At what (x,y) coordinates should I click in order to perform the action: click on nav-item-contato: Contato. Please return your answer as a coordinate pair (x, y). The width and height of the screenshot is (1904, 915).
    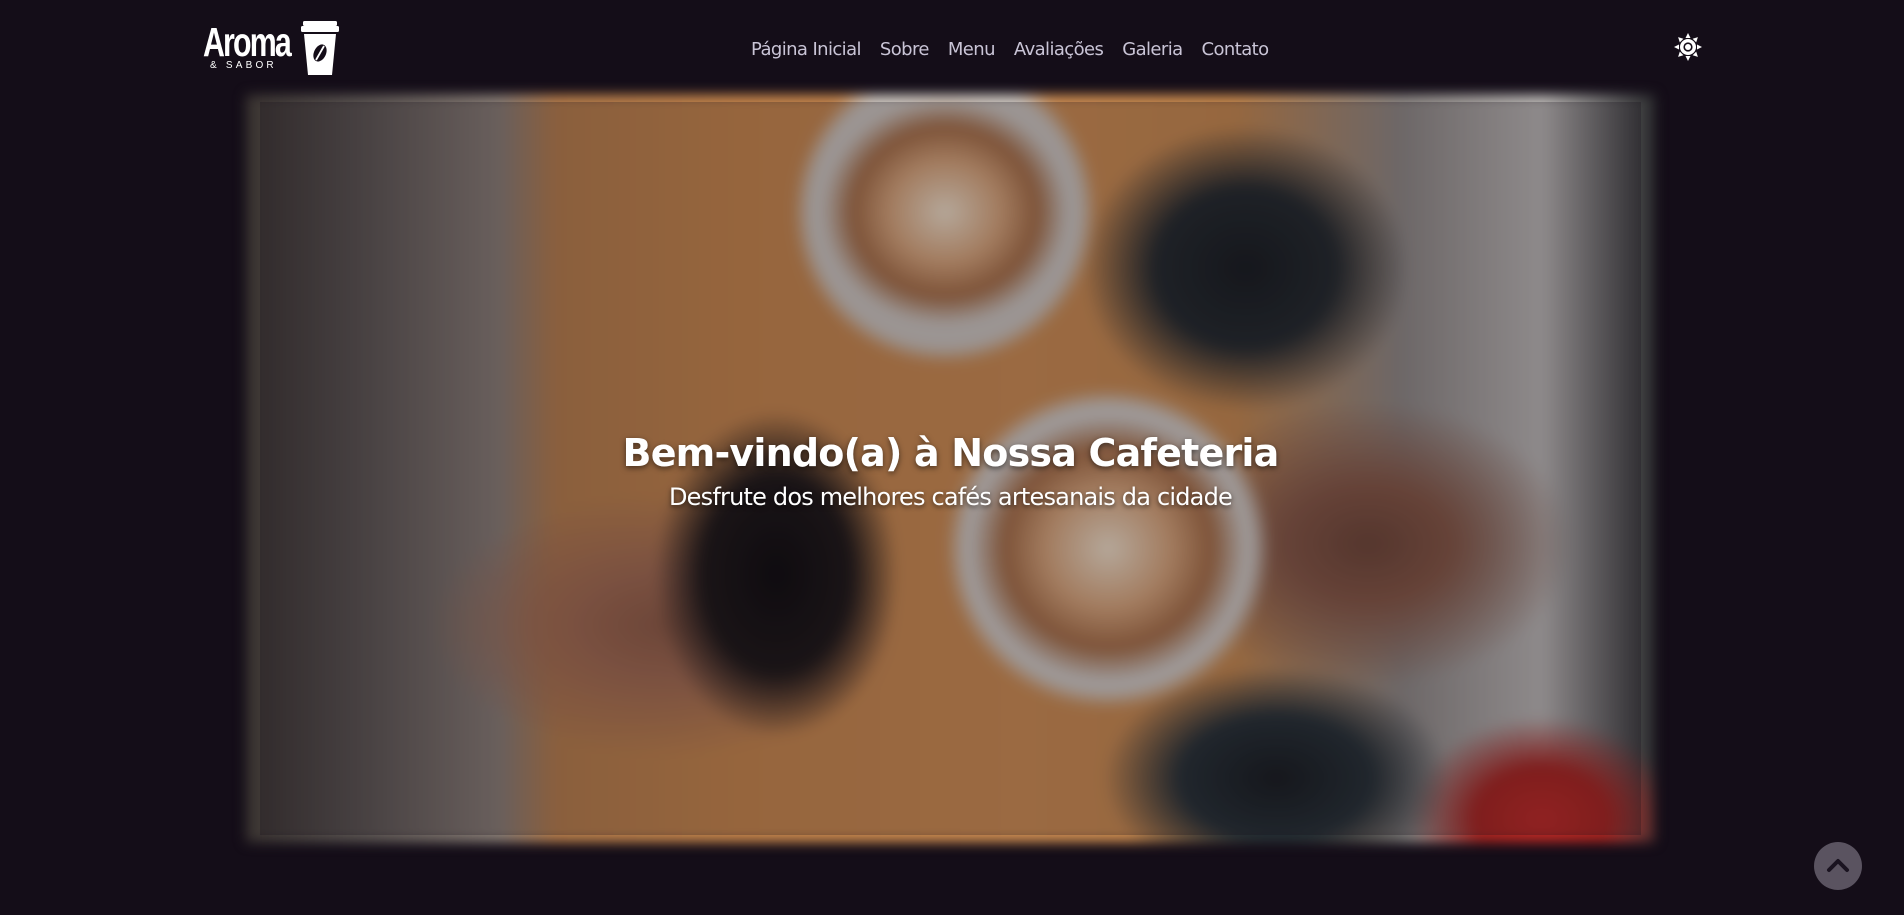
    Looking at the image, I should click on (1236, 50).